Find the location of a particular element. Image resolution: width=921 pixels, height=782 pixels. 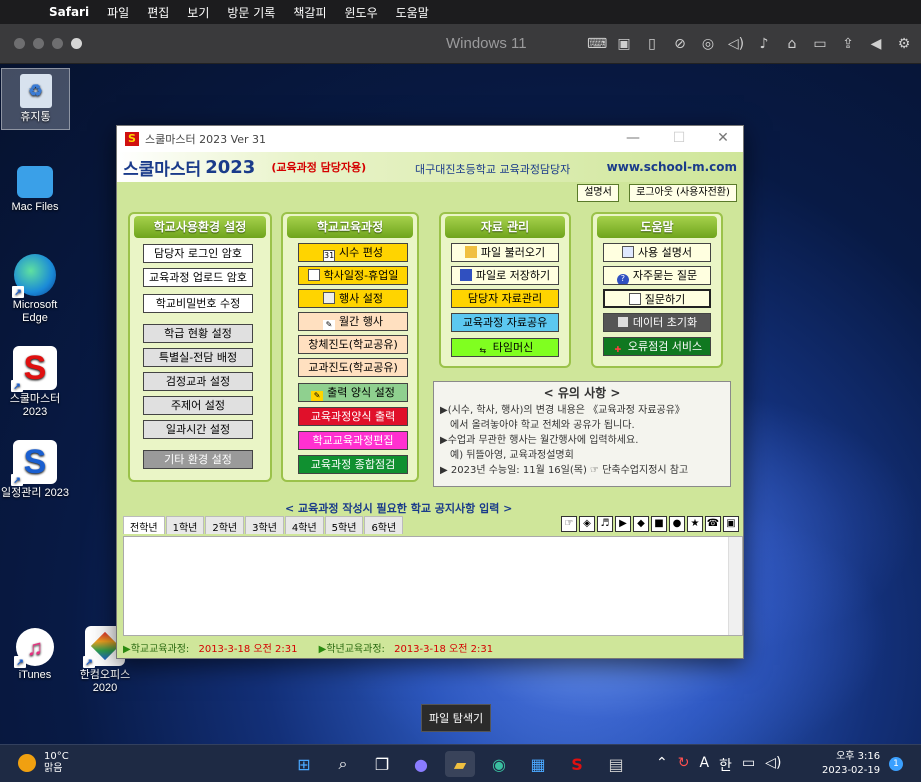

vertical-scrollbar is located at coordinates (735, 586).